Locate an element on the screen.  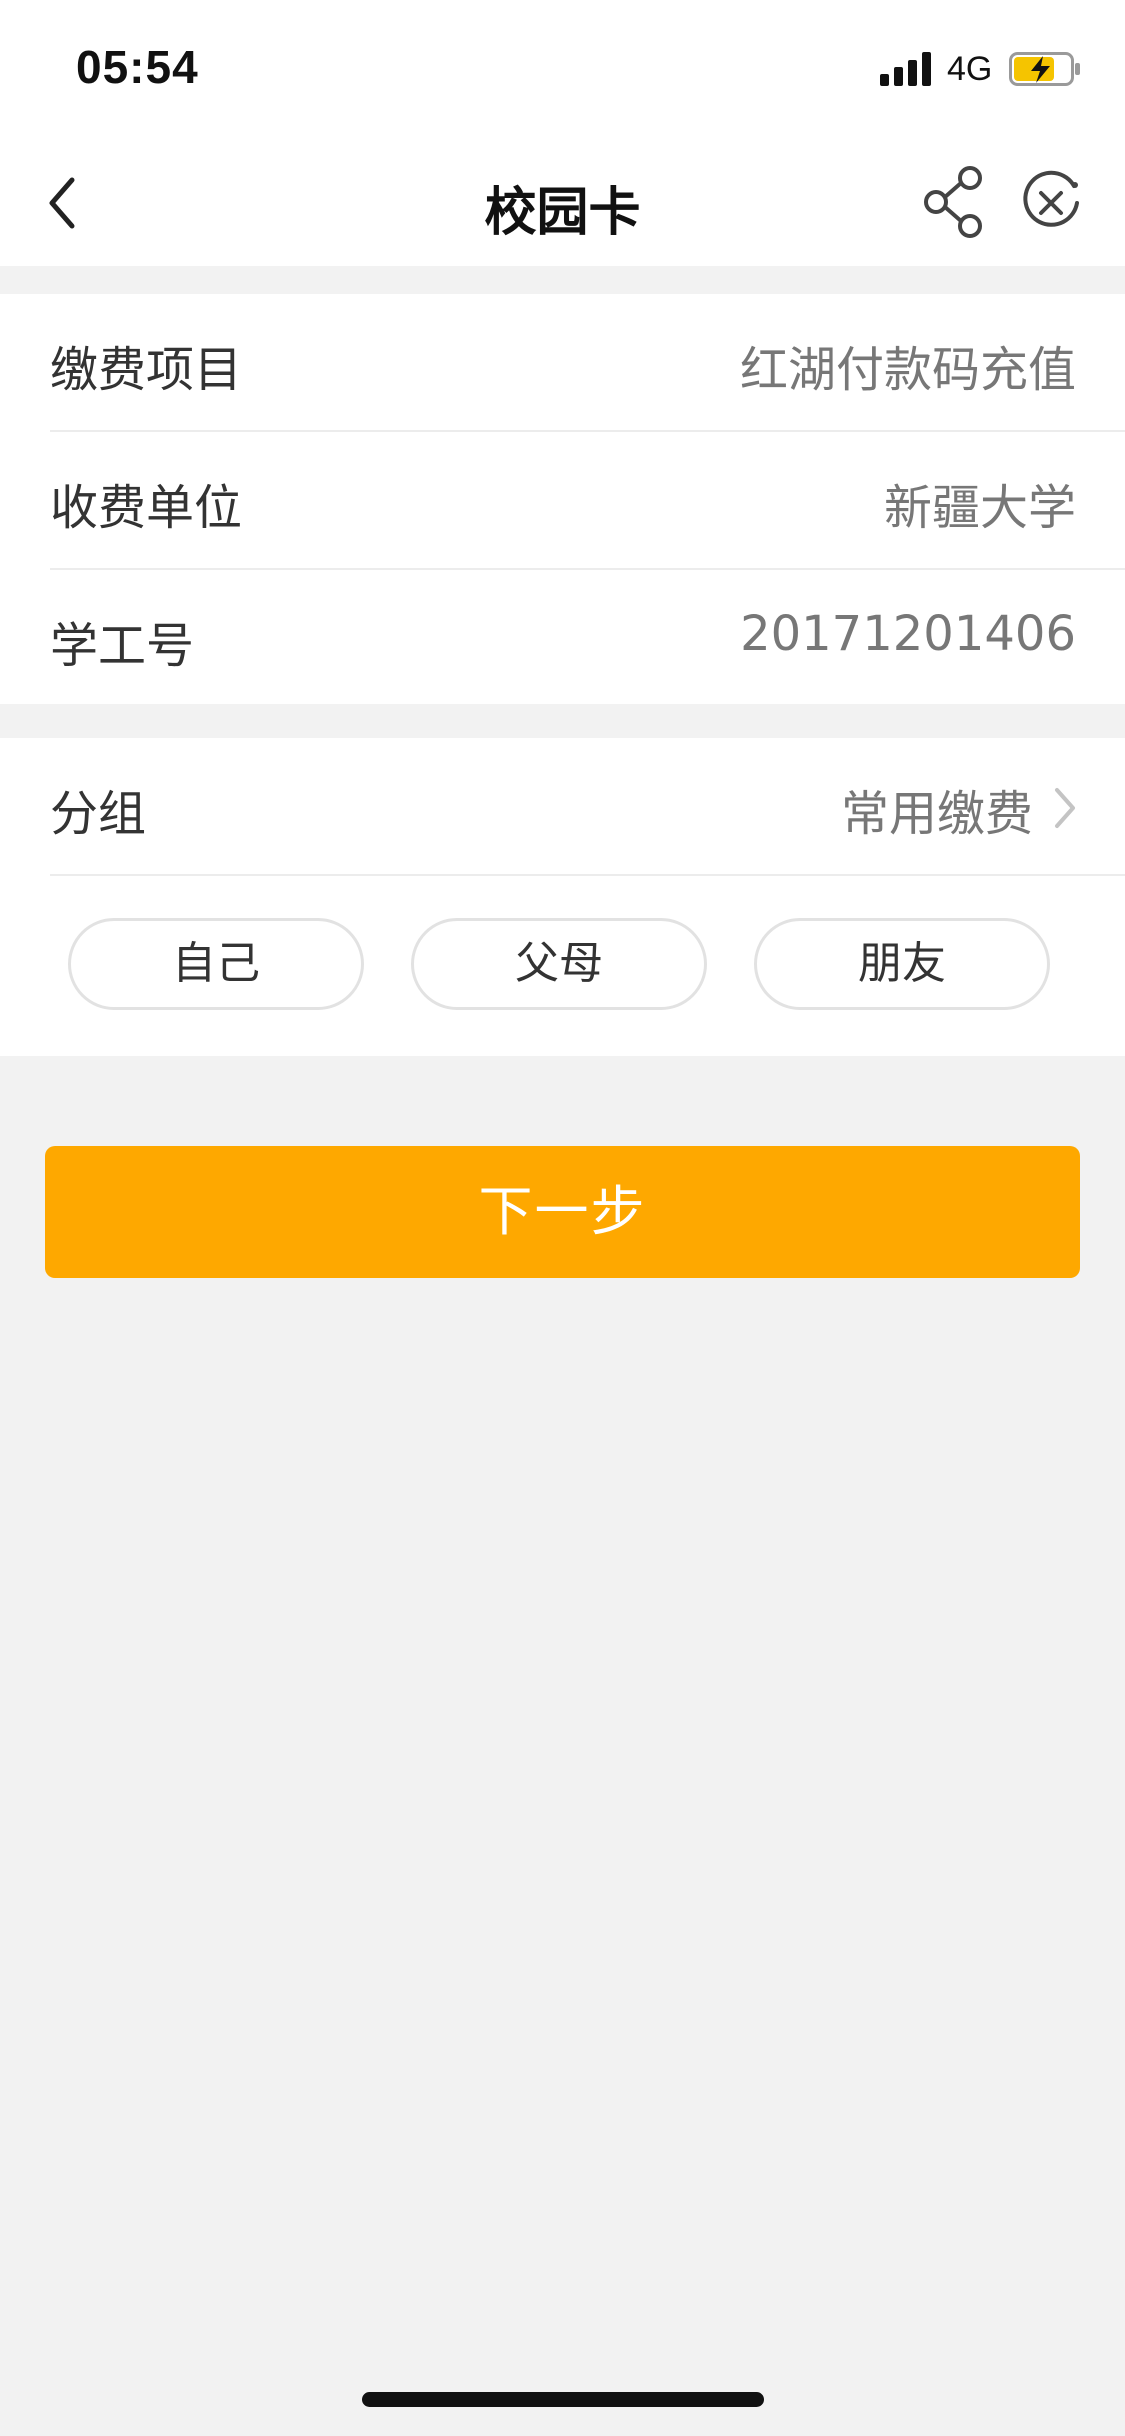
battery-charging-icon is located at coordinates (1044, 69).